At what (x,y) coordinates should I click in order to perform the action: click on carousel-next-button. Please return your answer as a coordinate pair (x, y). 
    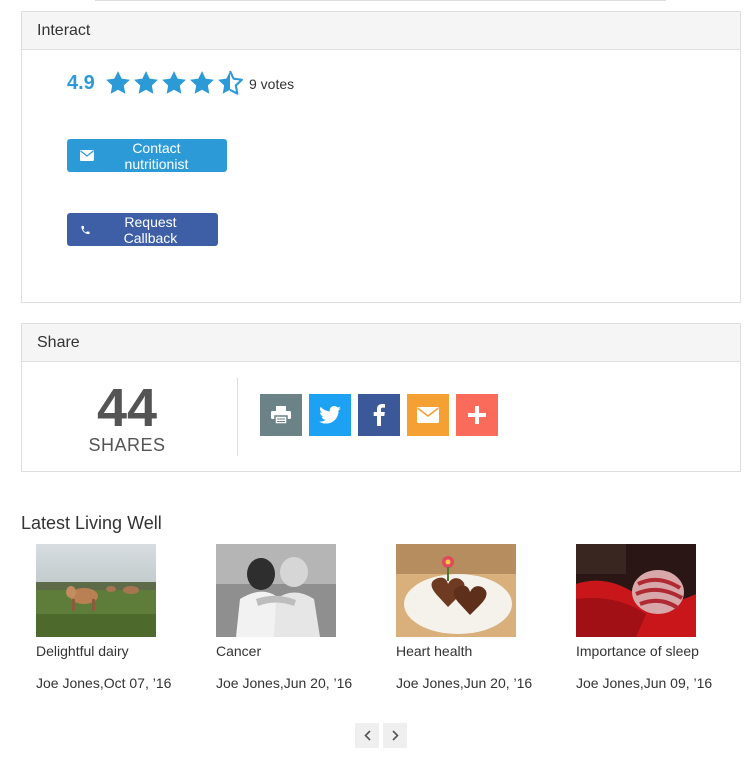
    Looking at the image, I should click on (395, 735).